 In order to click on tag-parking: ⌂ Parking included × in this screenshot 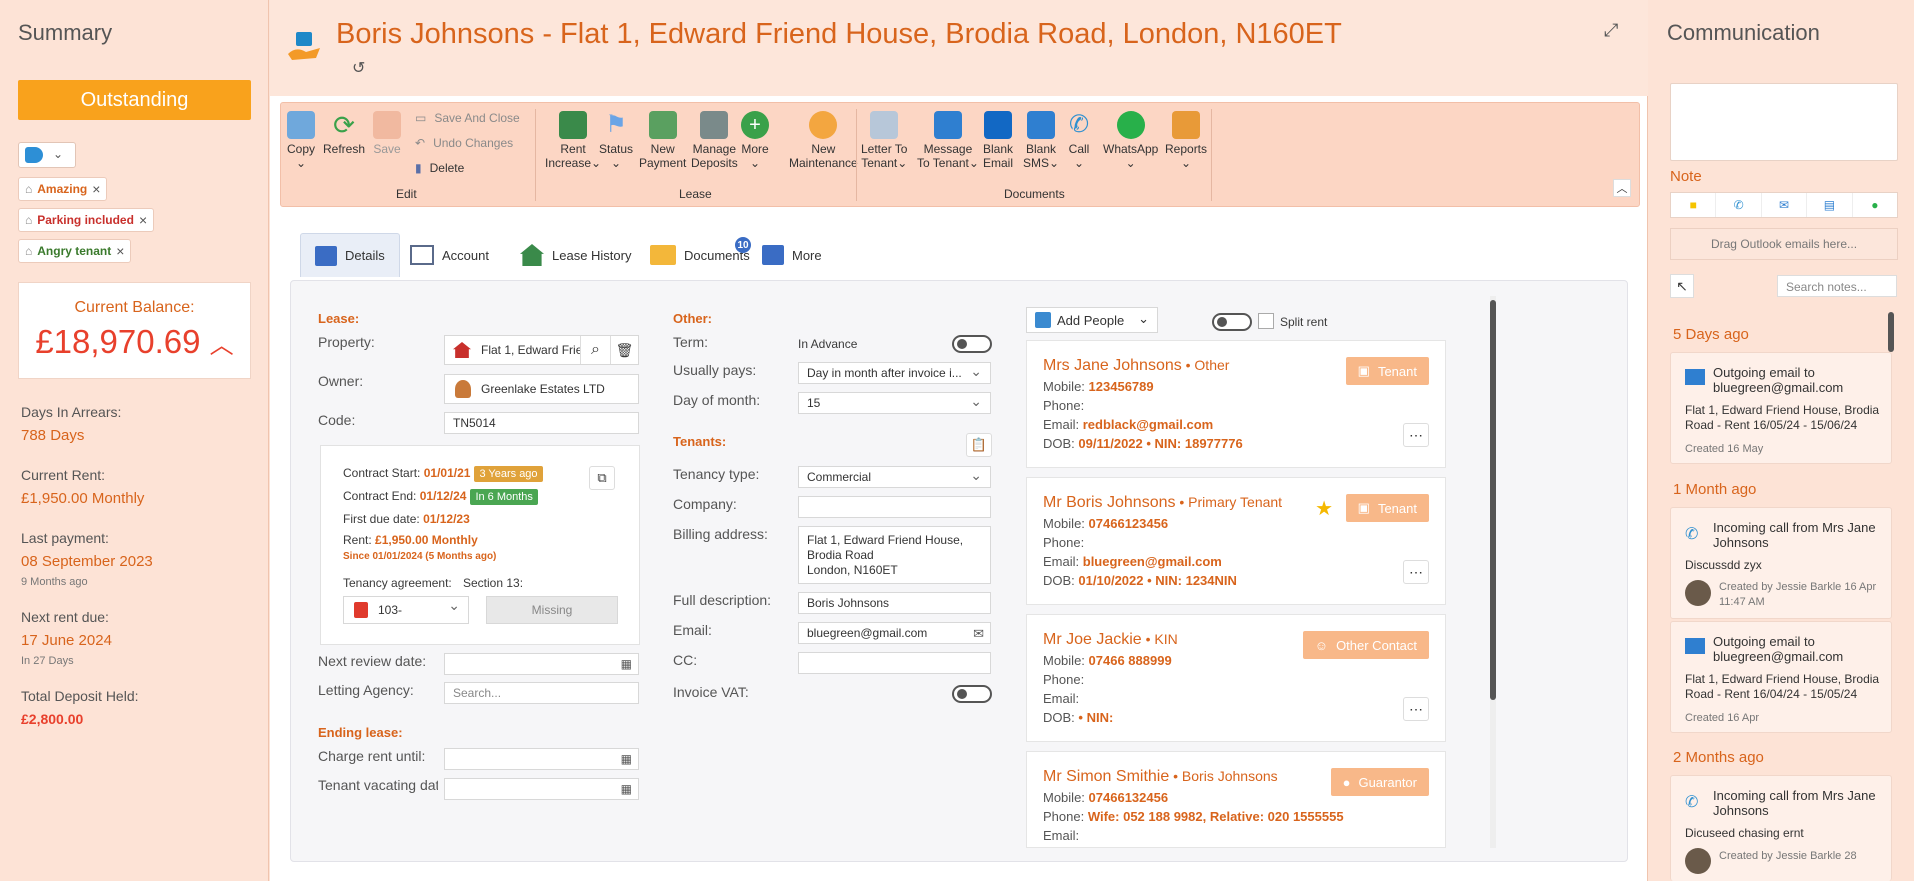, I will do `click(86, 220)`.